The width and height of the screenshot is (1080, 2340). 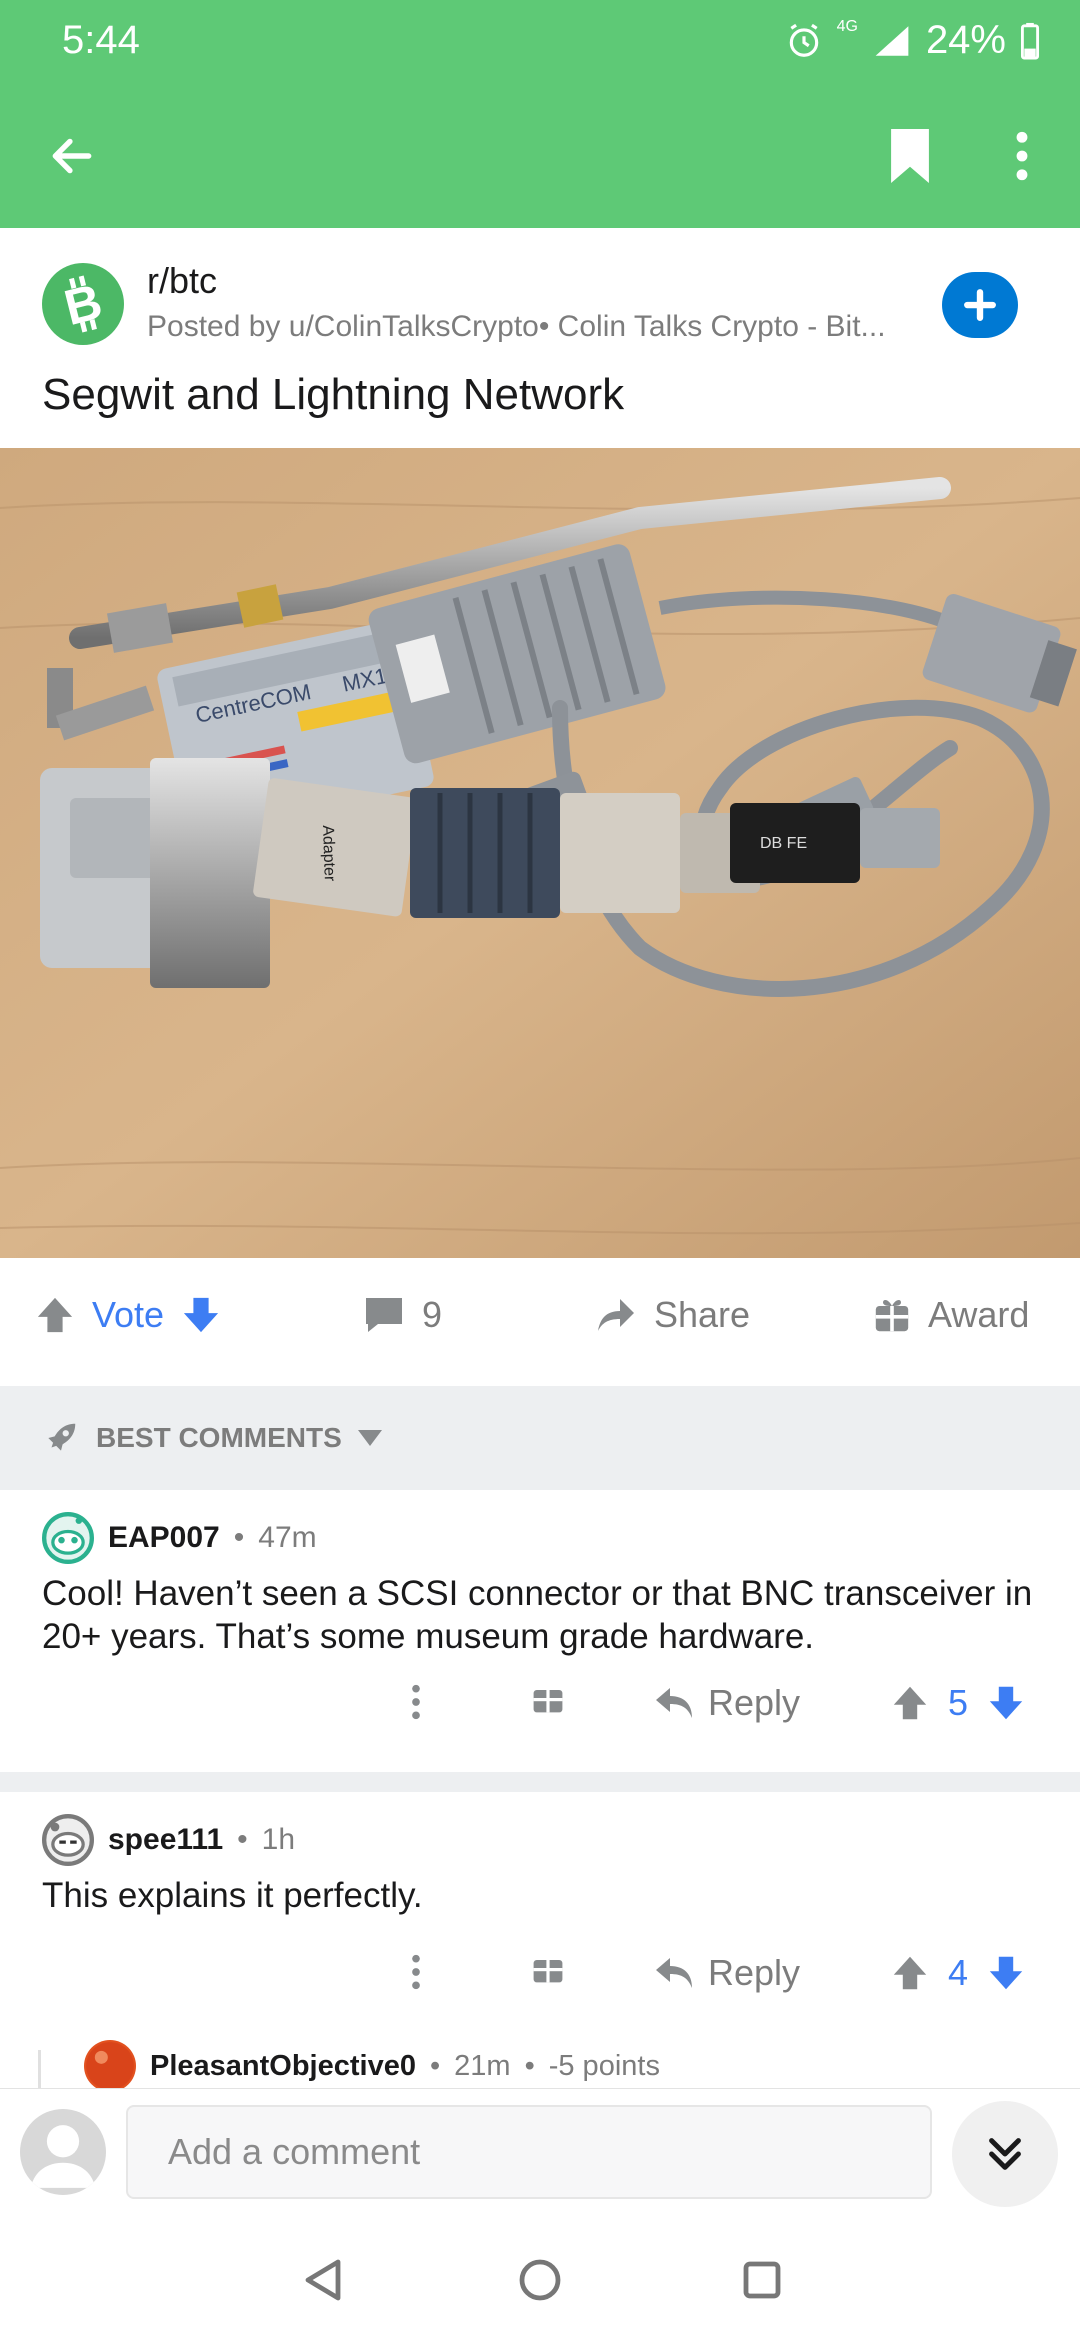 I want to click on comment-actions: Reply 4, so click(x=540, y=1974).